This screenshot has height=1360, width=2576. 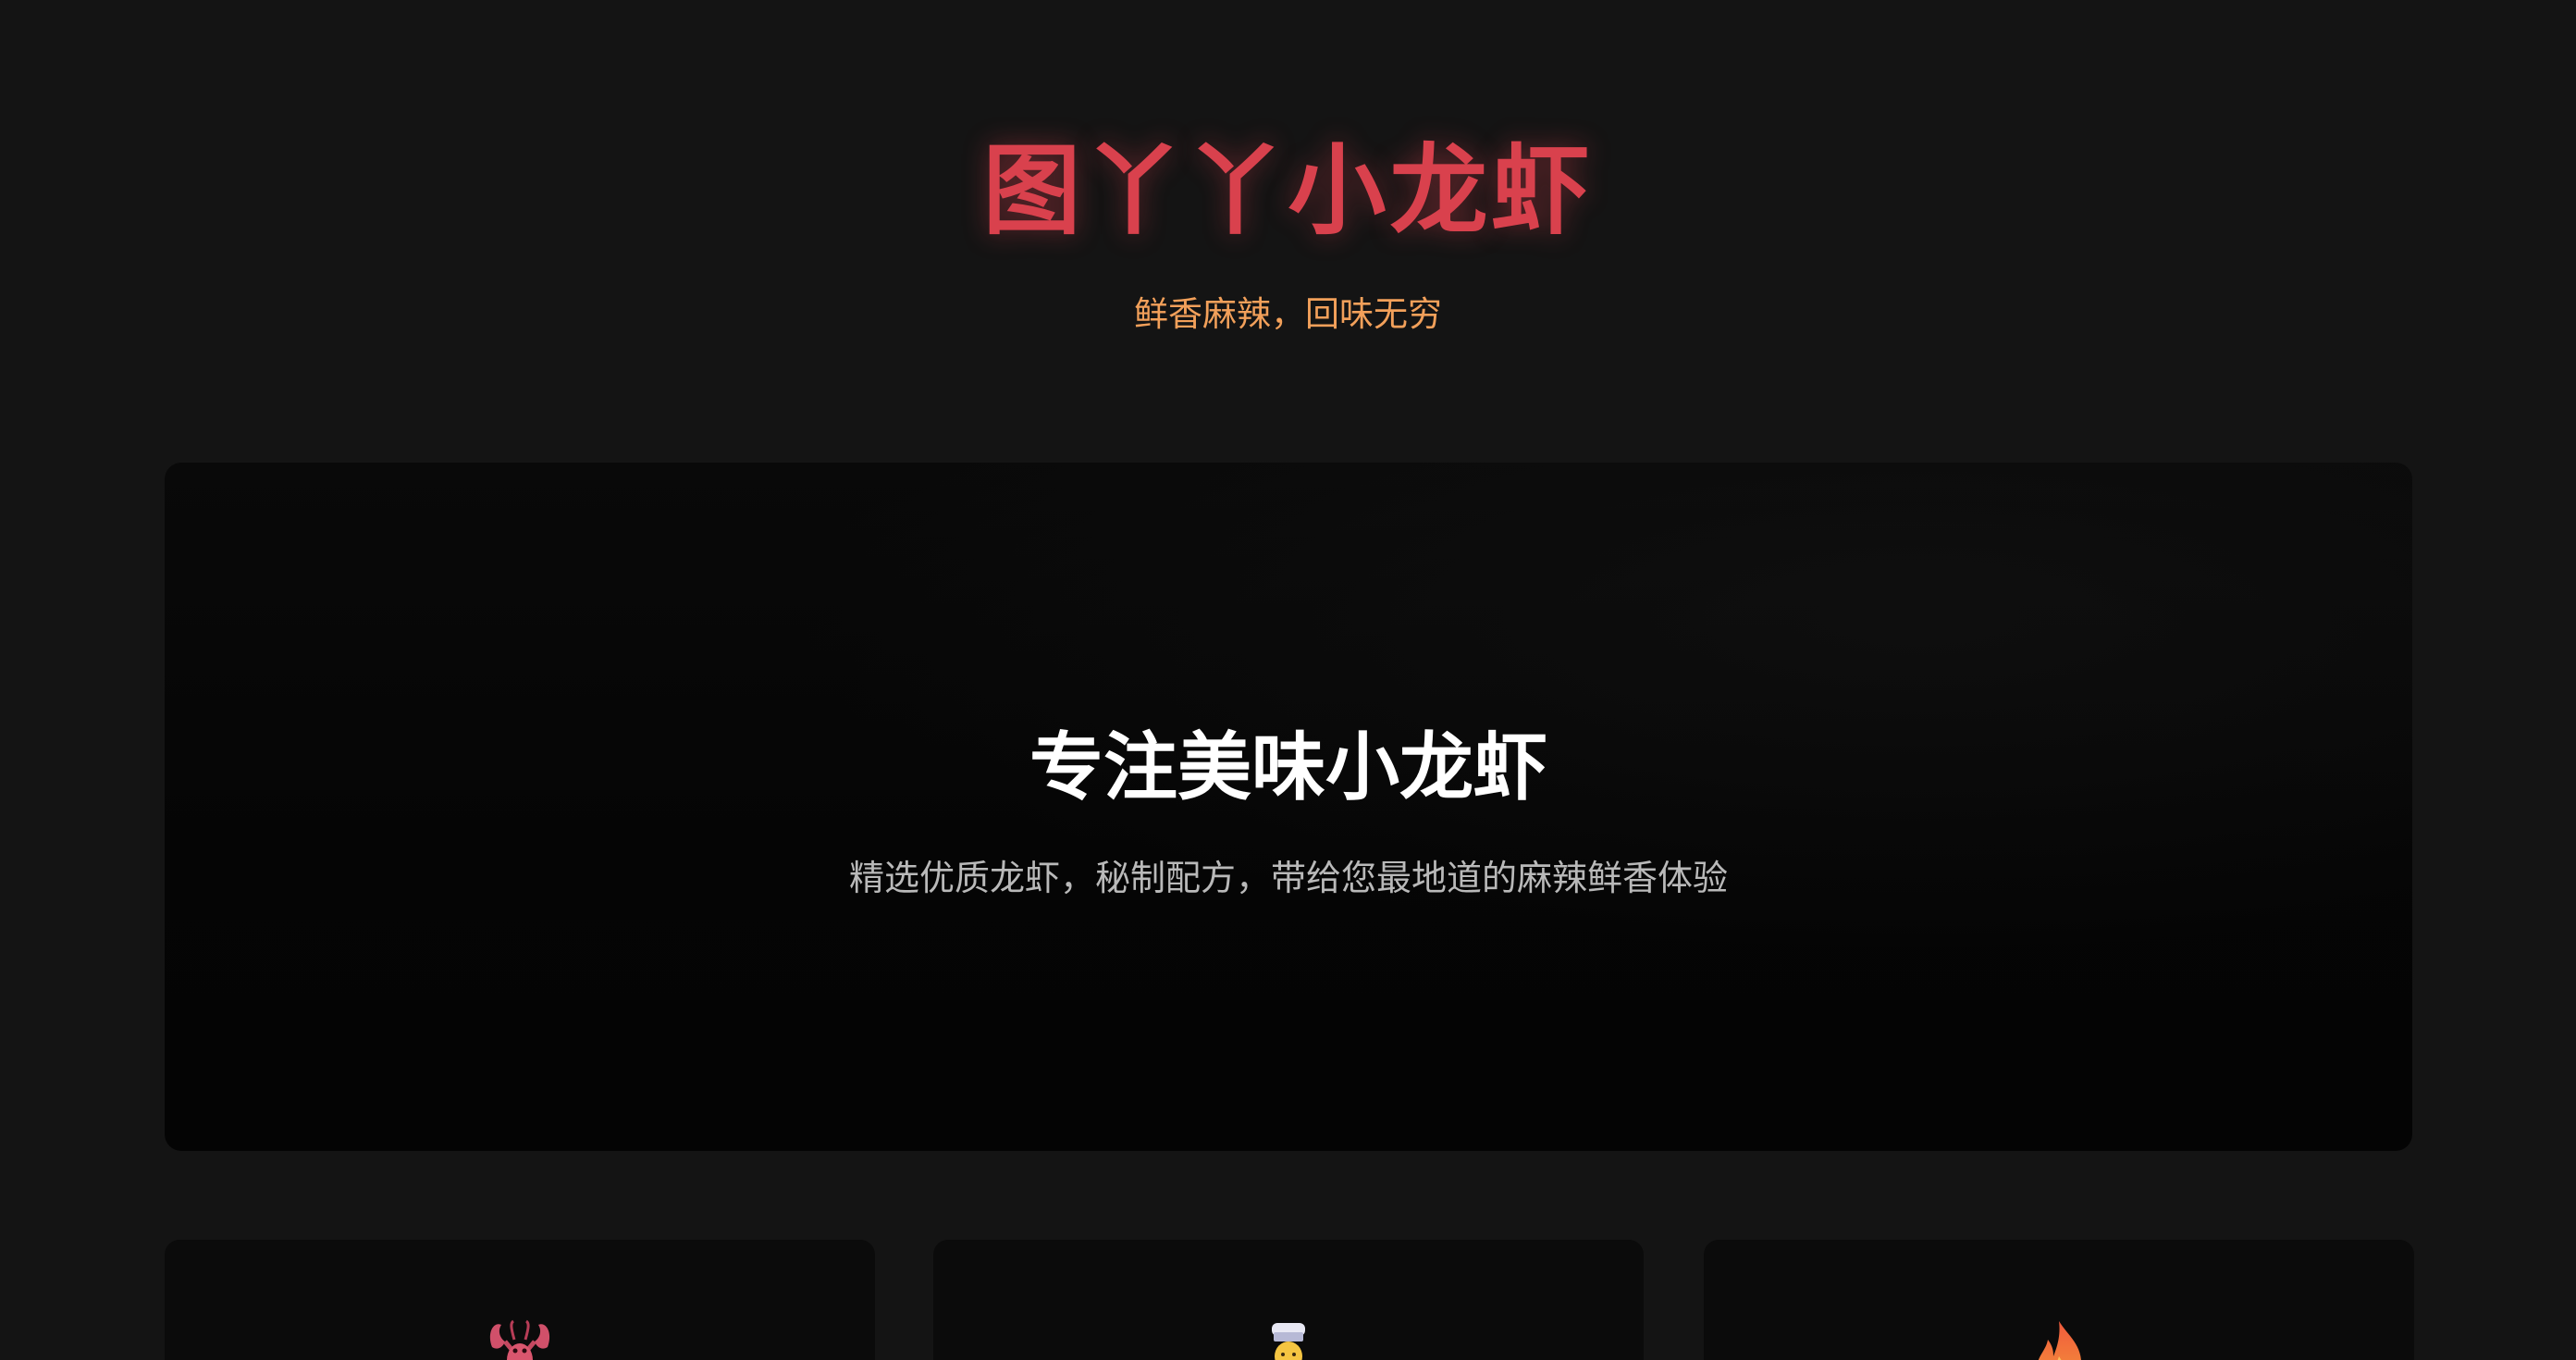 I want to click on site-title: 图丫丫小龙虾, so click(x=1288, y=191).